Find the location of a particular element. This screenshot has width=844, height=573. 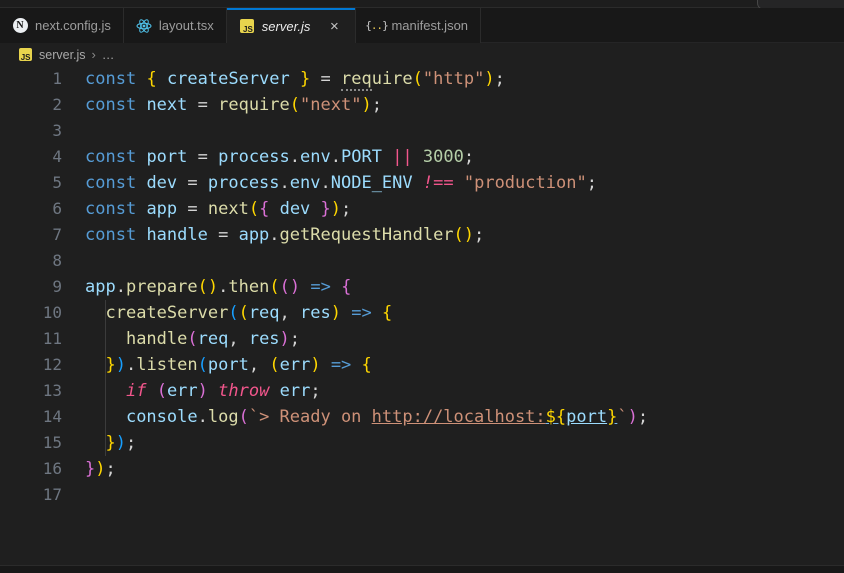

tab-next-config-js: N next.config.js is located at coordinates (62, 25).